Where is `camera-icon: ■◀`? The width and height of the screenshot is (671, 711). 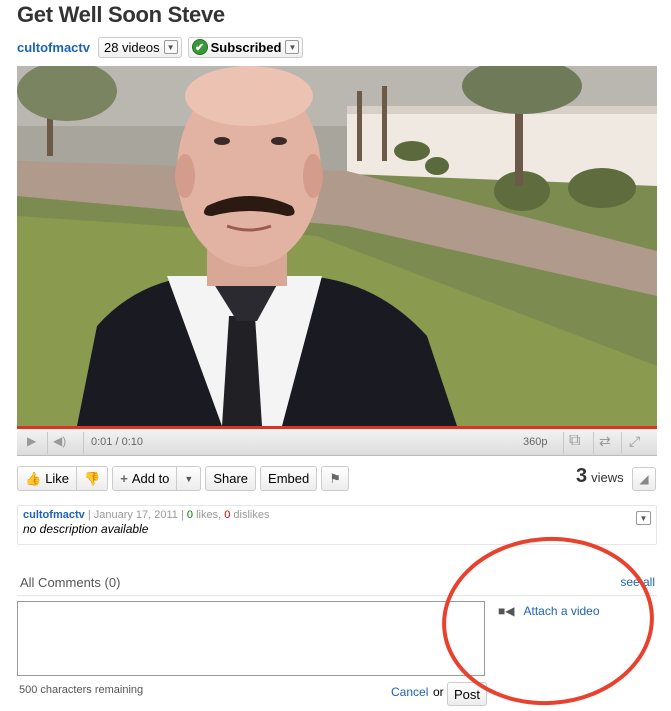 camera-icon: ■◀ is located at coordinates (506, 611).